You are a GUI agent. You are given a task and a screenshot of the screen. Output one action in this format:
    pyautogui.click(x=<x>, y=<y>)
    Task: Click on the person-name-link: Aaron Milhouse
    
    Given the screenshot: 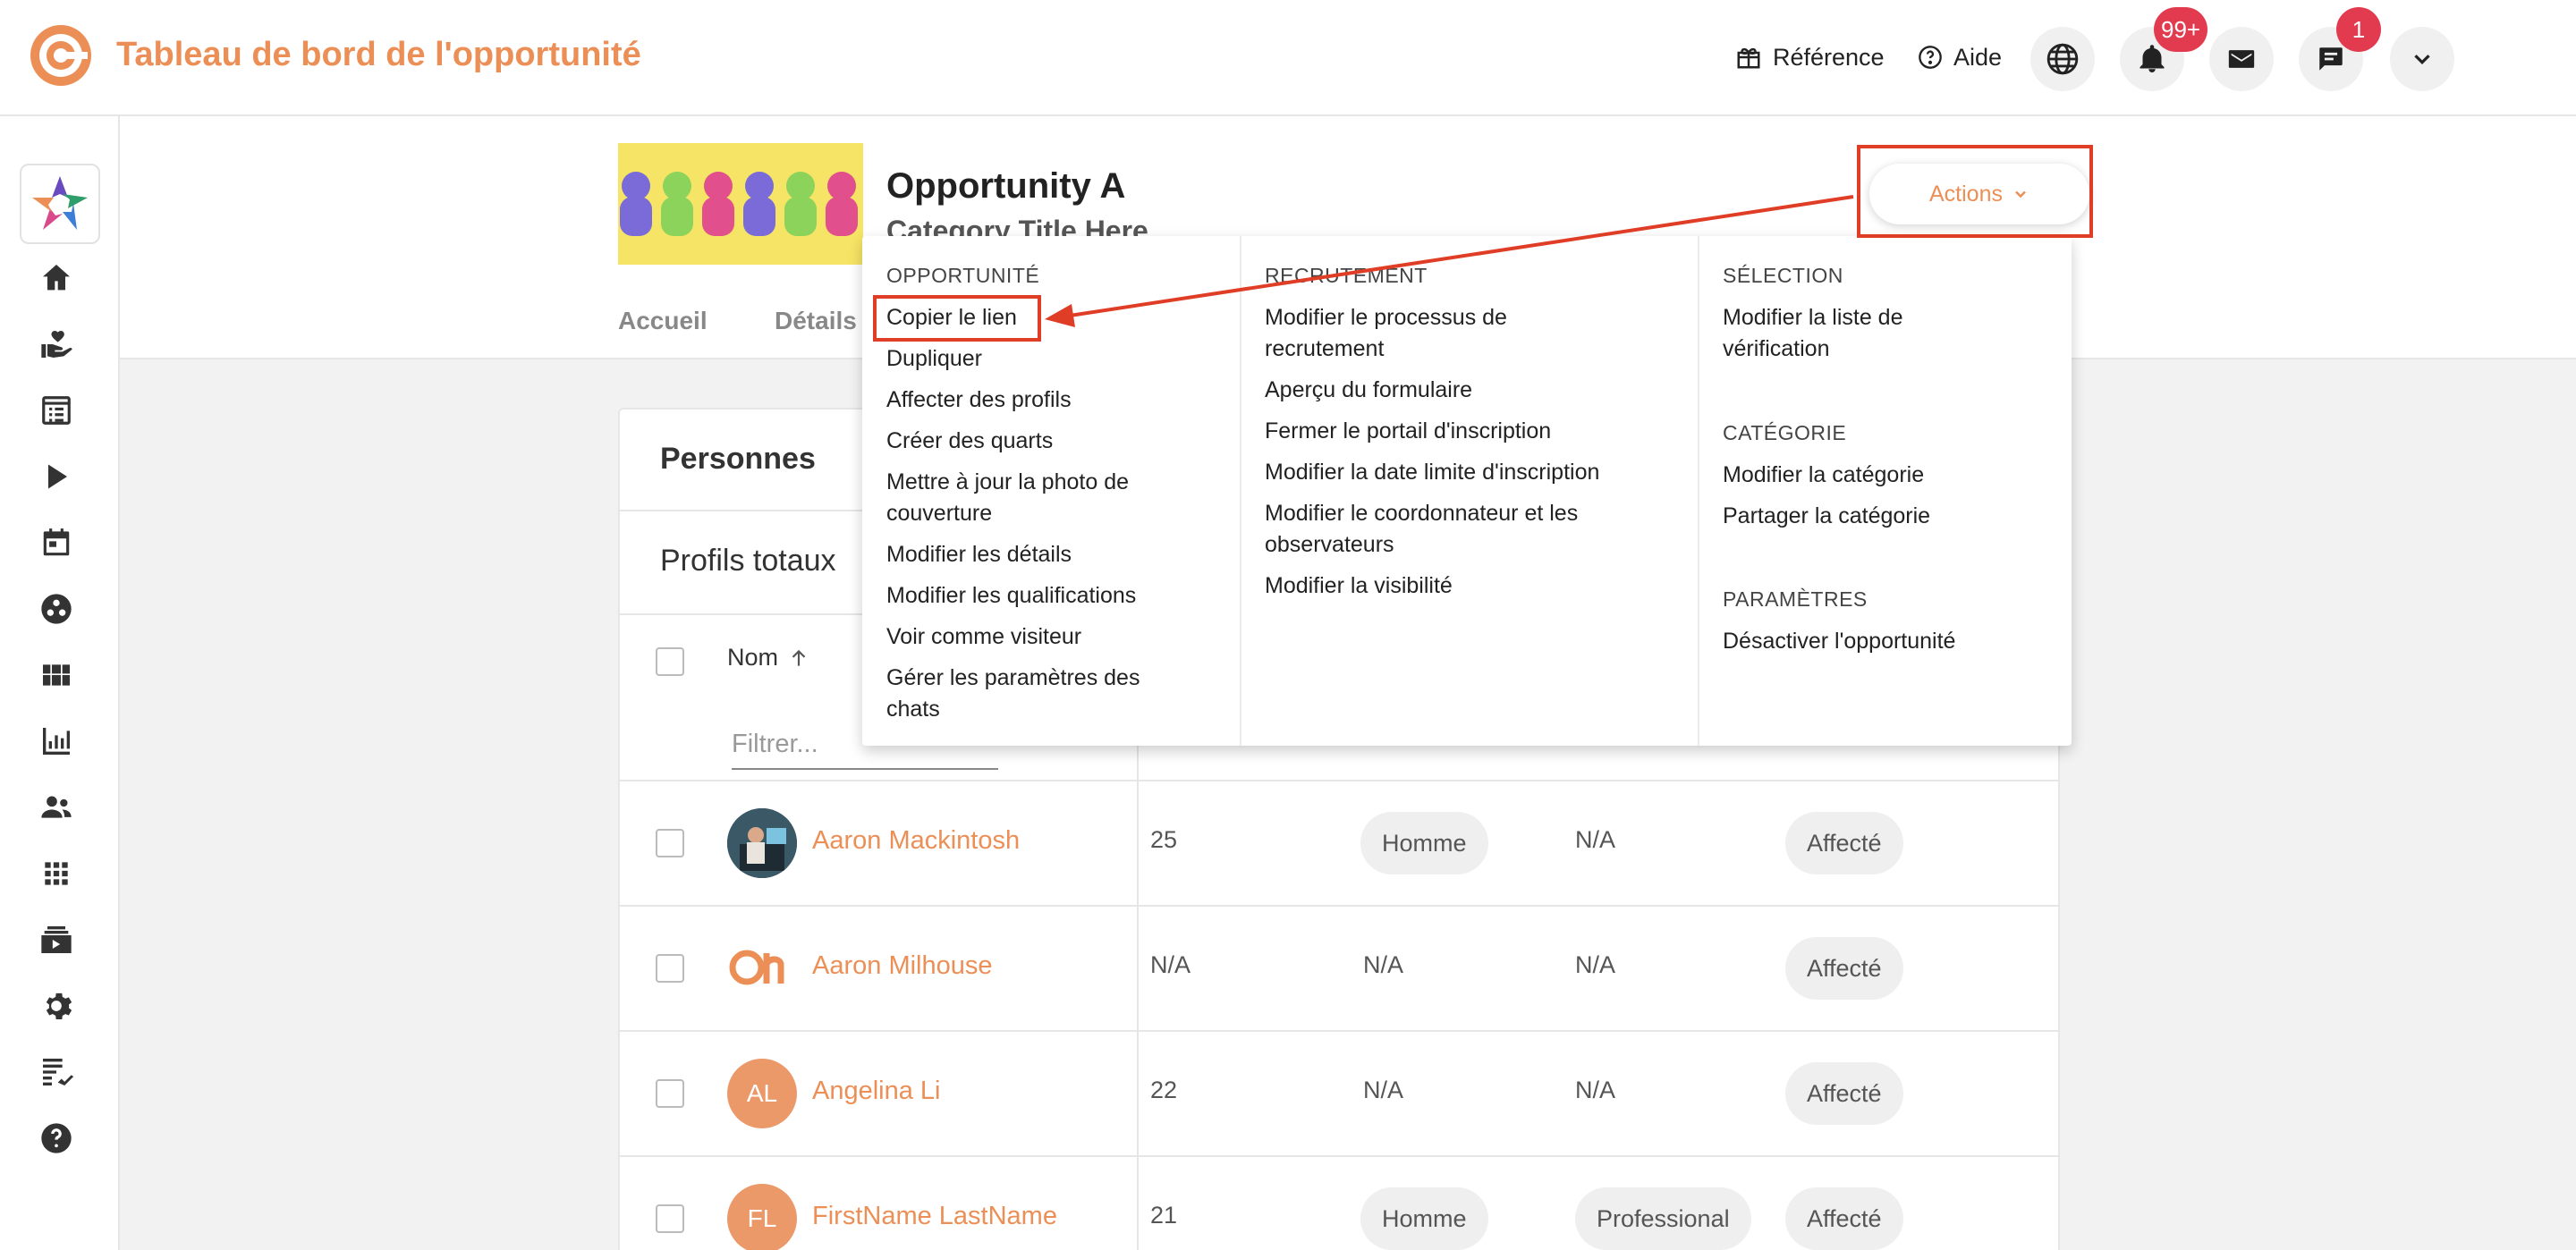 What is the action you would take?
    pyautogui.click(x=902, y=966)
    